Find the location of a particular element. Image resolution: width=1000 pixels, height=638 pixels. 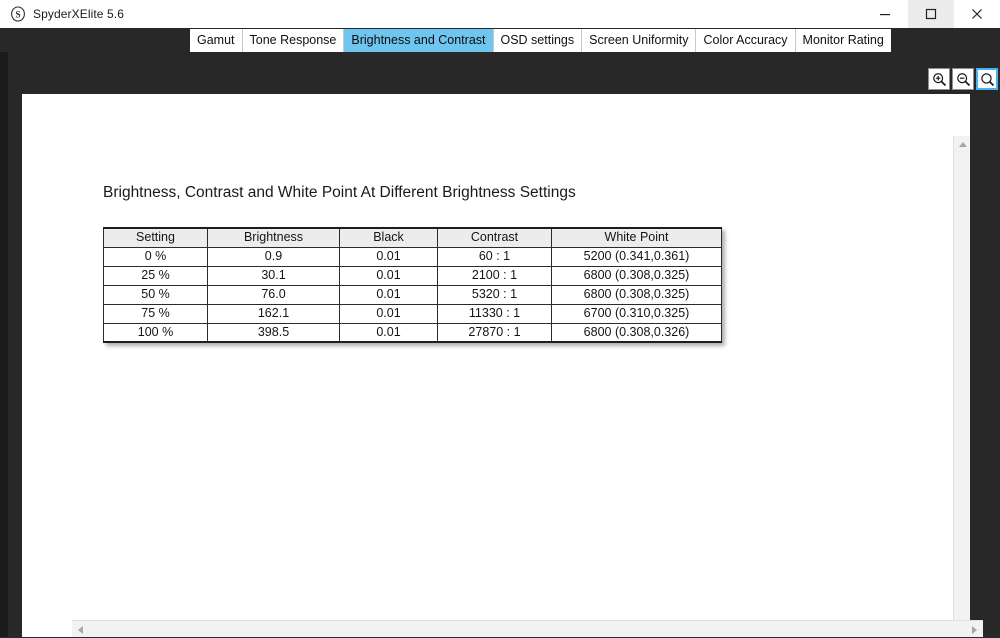

column-header-setting: Setting is located at coordinates (155, 237).